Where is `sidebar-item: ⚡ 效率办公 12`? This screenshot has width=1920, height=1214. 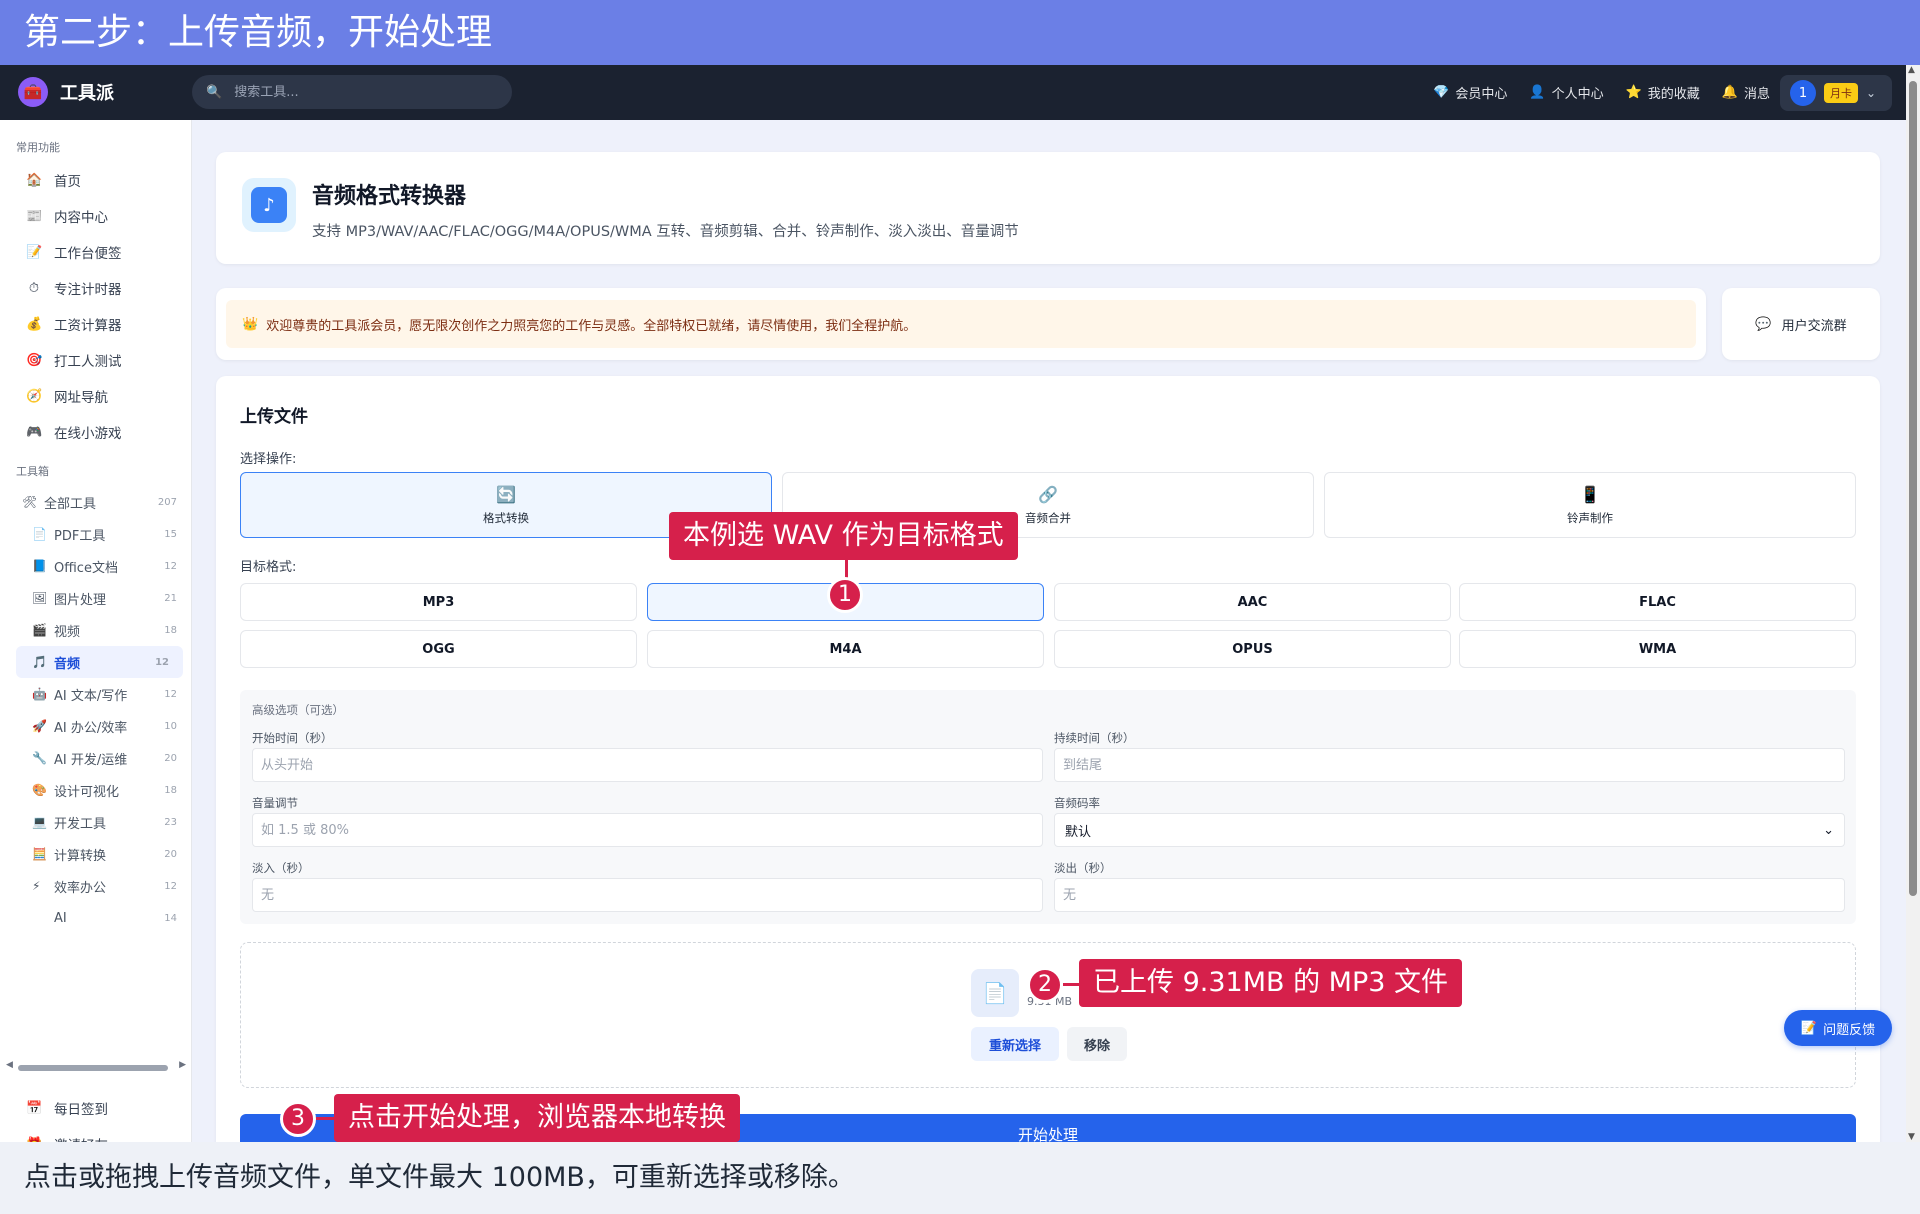
sidebar-item: ⚡ 效率办公 12 is located at coordinates (95, 886).